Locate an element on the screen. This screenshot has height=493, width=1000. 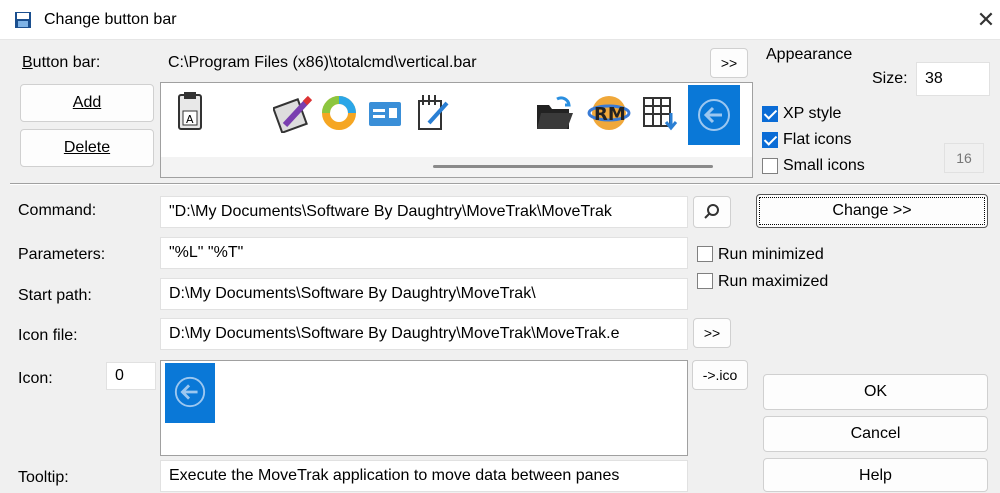
icon-list is located at coordinates (424, 408).